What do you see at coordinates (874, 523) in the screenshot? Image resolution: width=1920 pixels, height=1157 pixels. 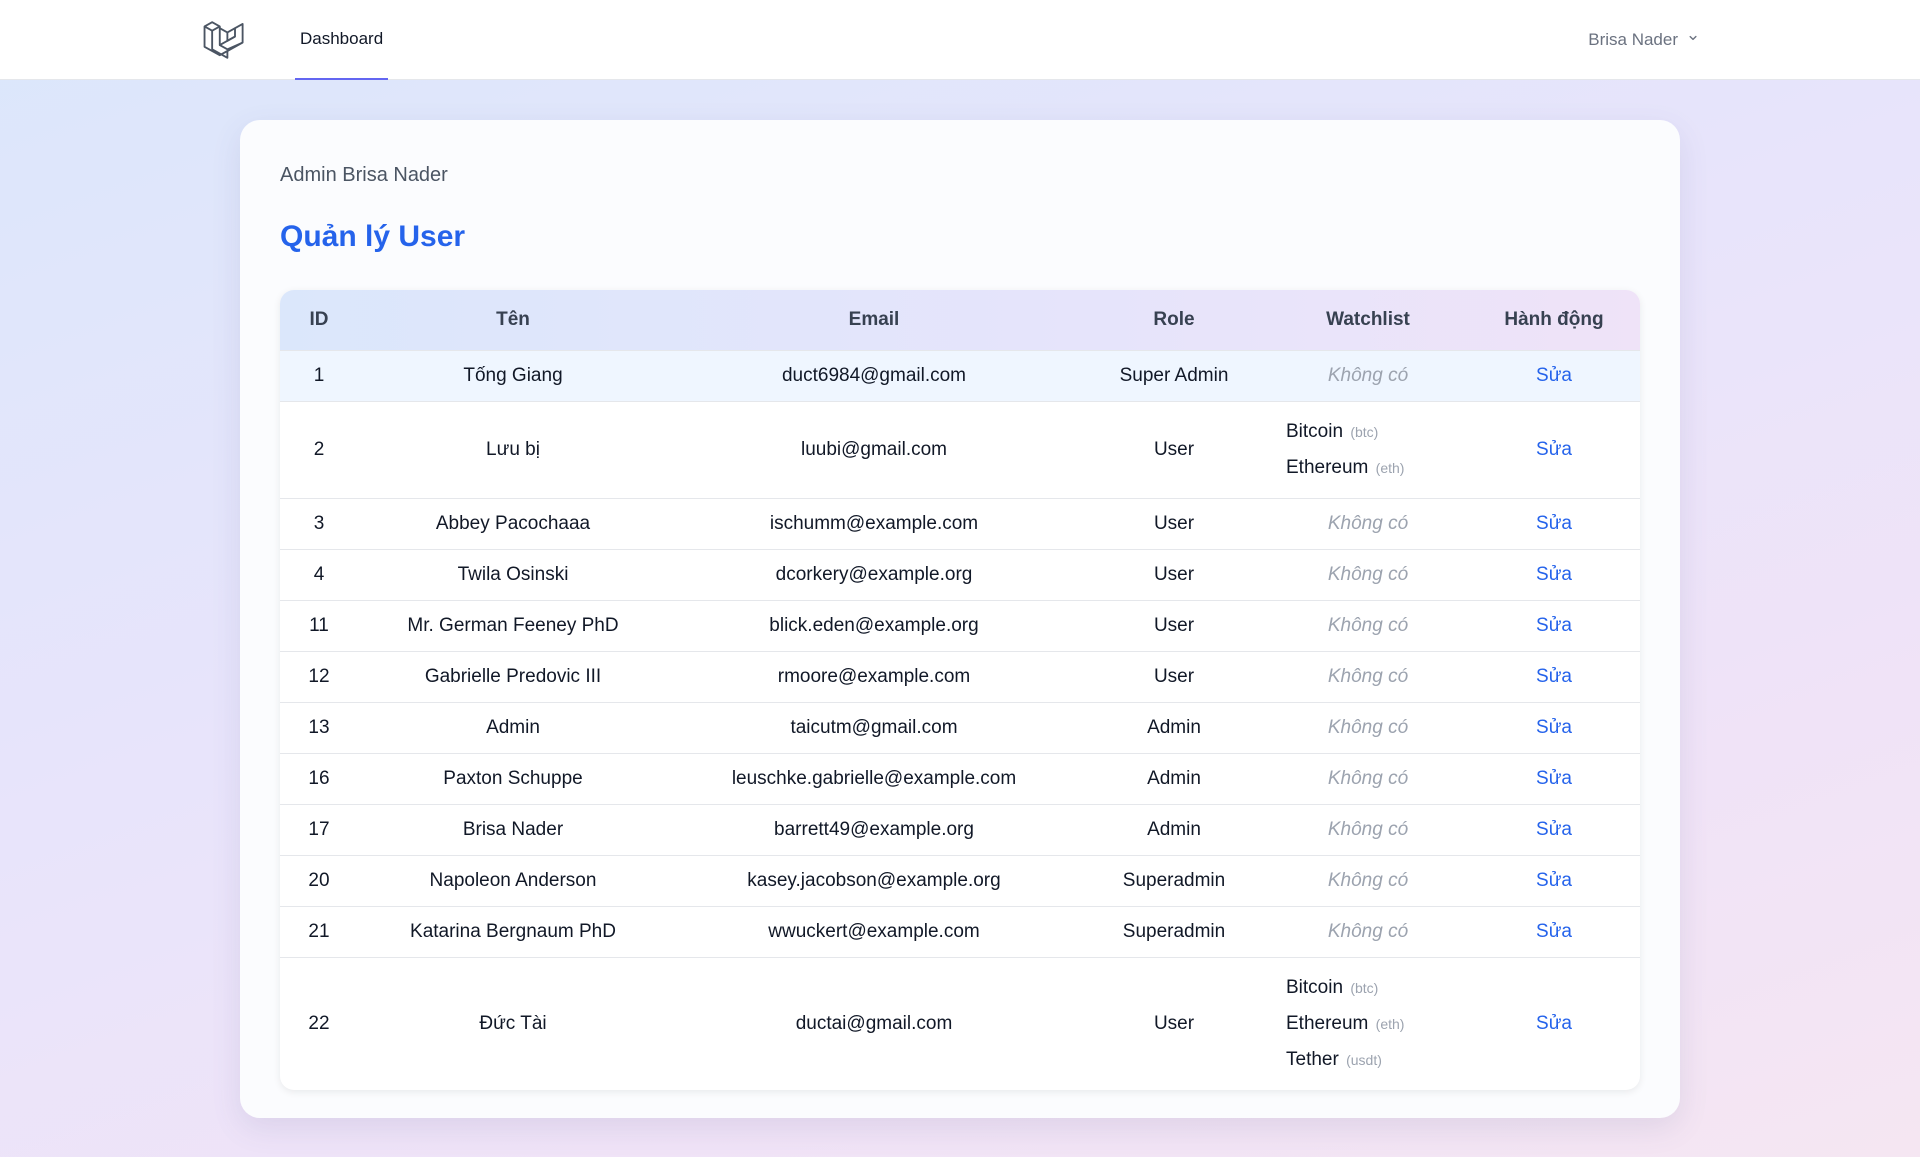 I see `cell-email: ischumm@example.com` at bounding box center [874, 523].